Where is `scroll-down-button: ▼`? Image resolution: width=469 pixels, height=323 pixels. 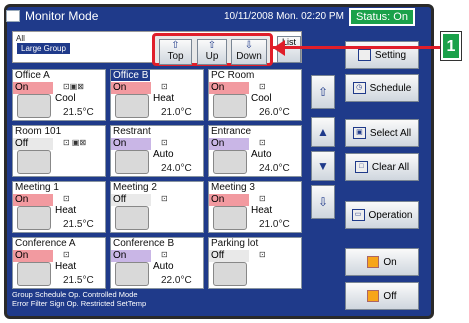 scroll-down-button: ▼ is located at coordinates (323, 166).